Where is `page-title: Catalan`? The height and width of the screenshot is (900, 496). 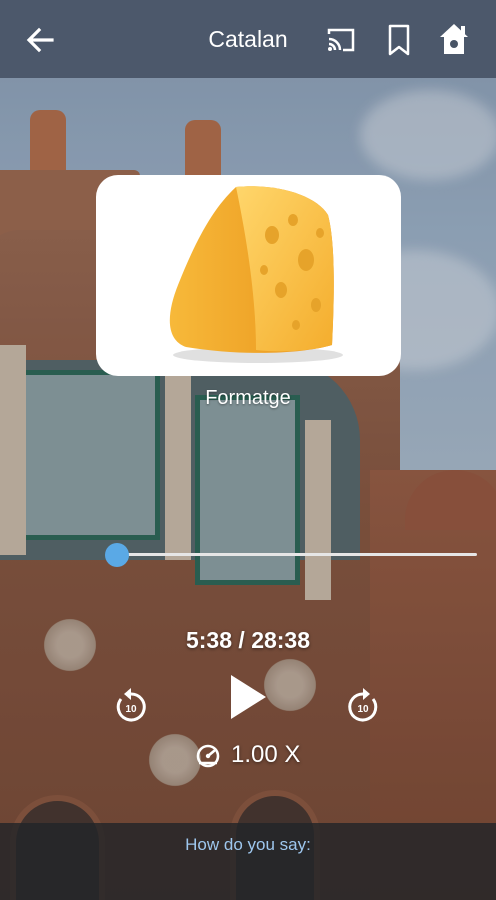
page-title: Catalan is located at coordinates (248, 39).